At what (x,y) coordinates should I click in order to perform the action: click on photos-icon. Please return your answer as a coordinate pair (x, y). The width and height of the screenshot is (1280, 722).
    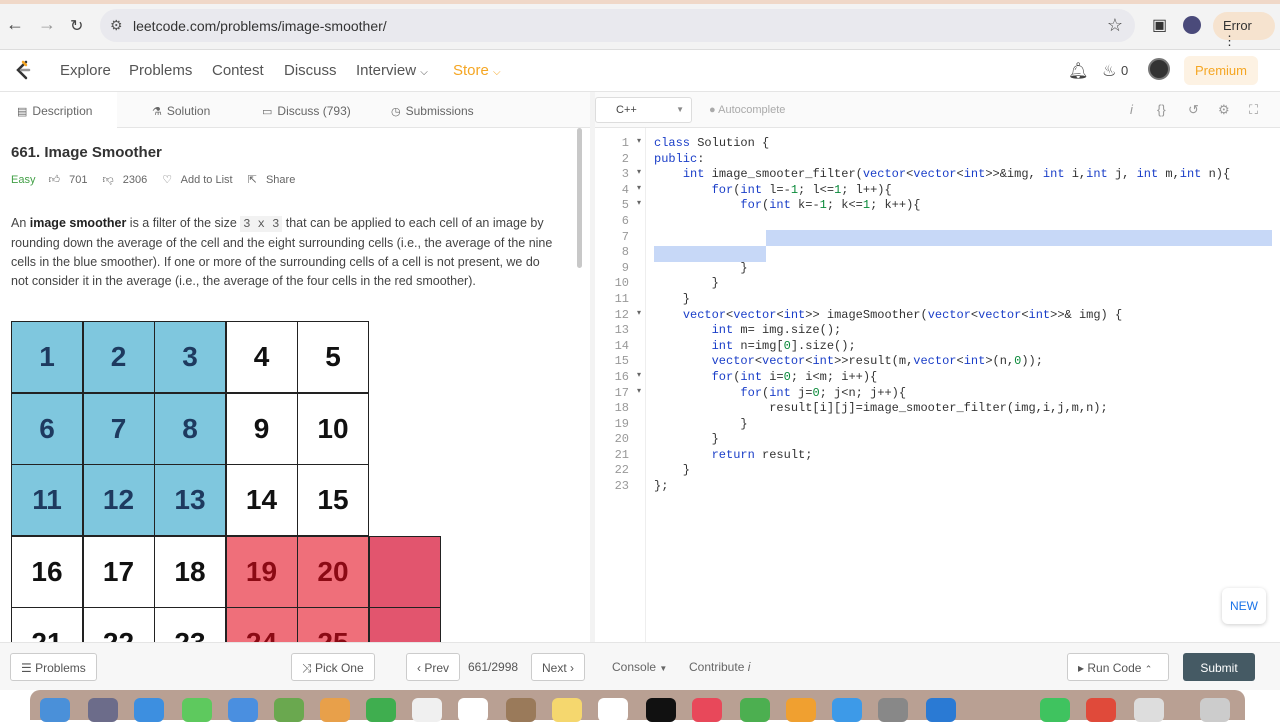
    Looking at the image, I should click on (335, 710).